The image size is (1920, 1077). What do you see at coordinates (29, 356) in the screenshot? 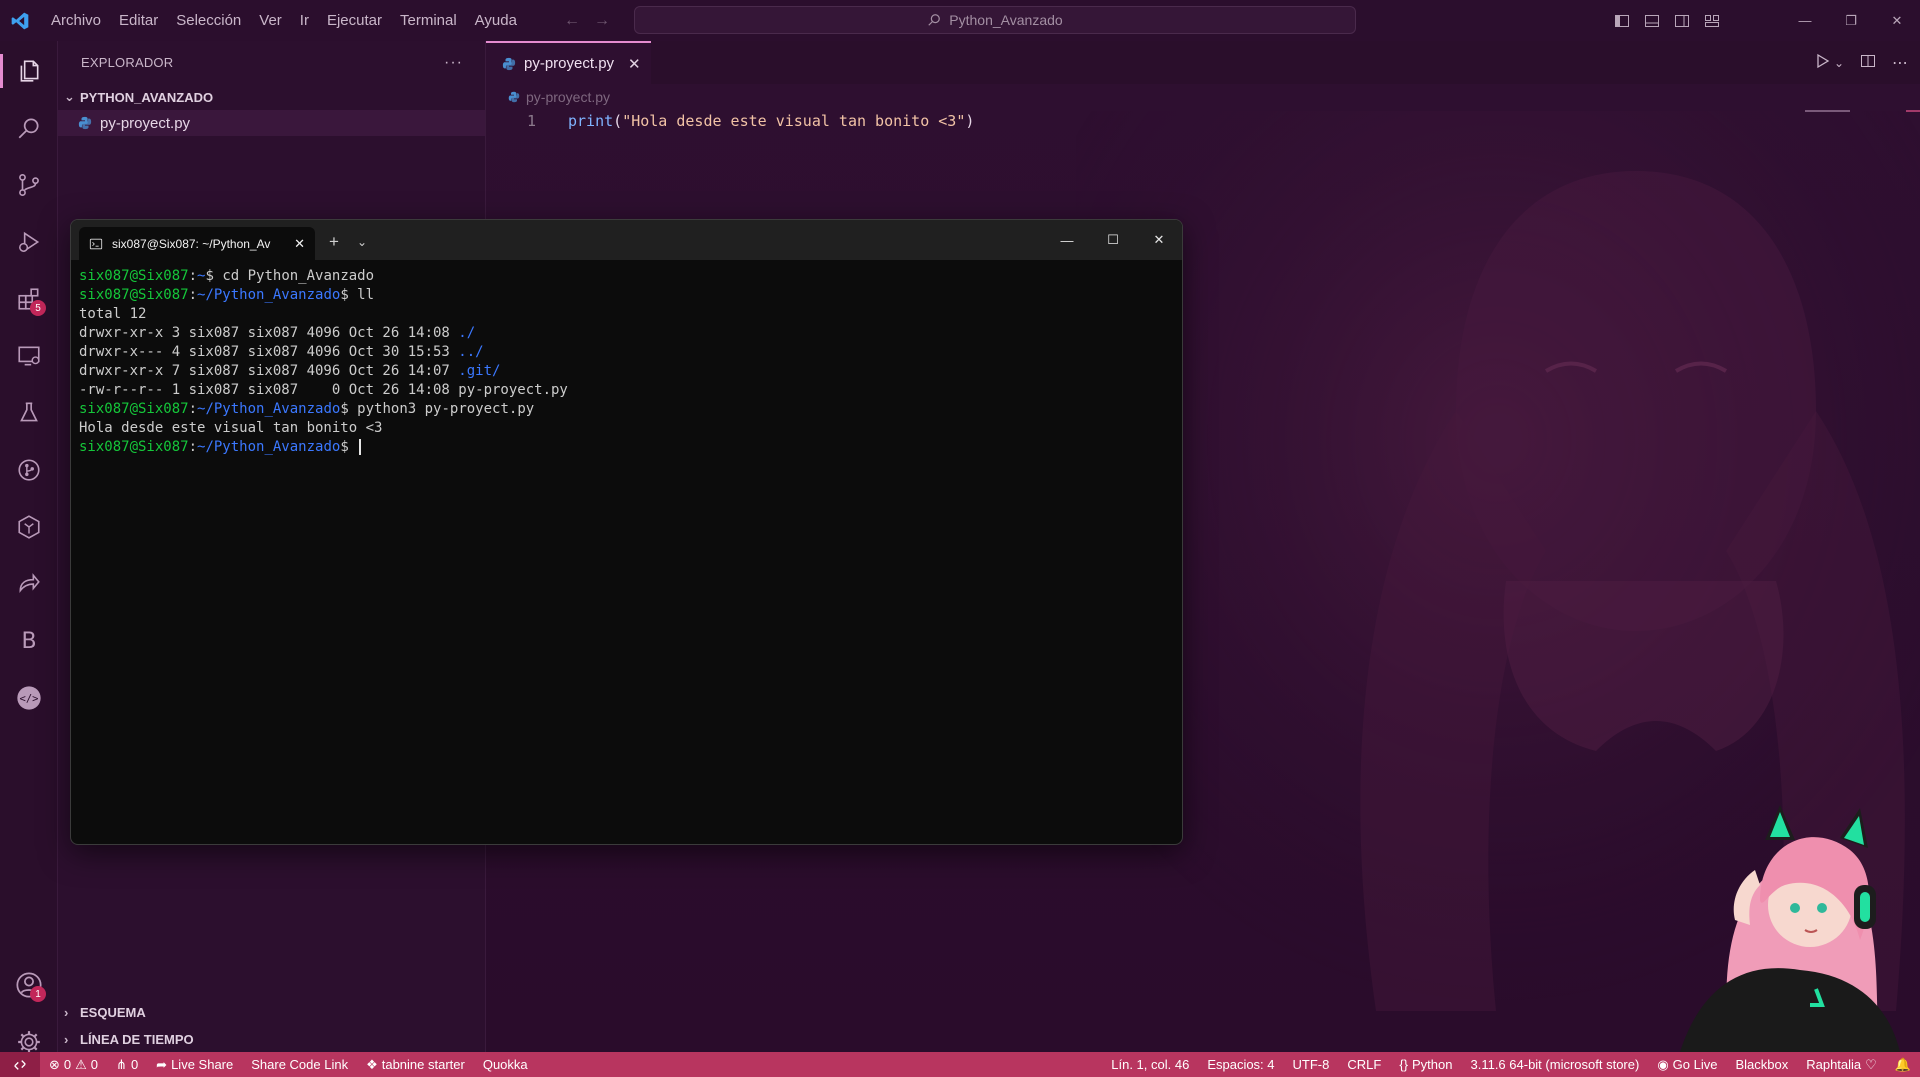
I see `remote-explorer-icon` at bounding box center [29, 356].